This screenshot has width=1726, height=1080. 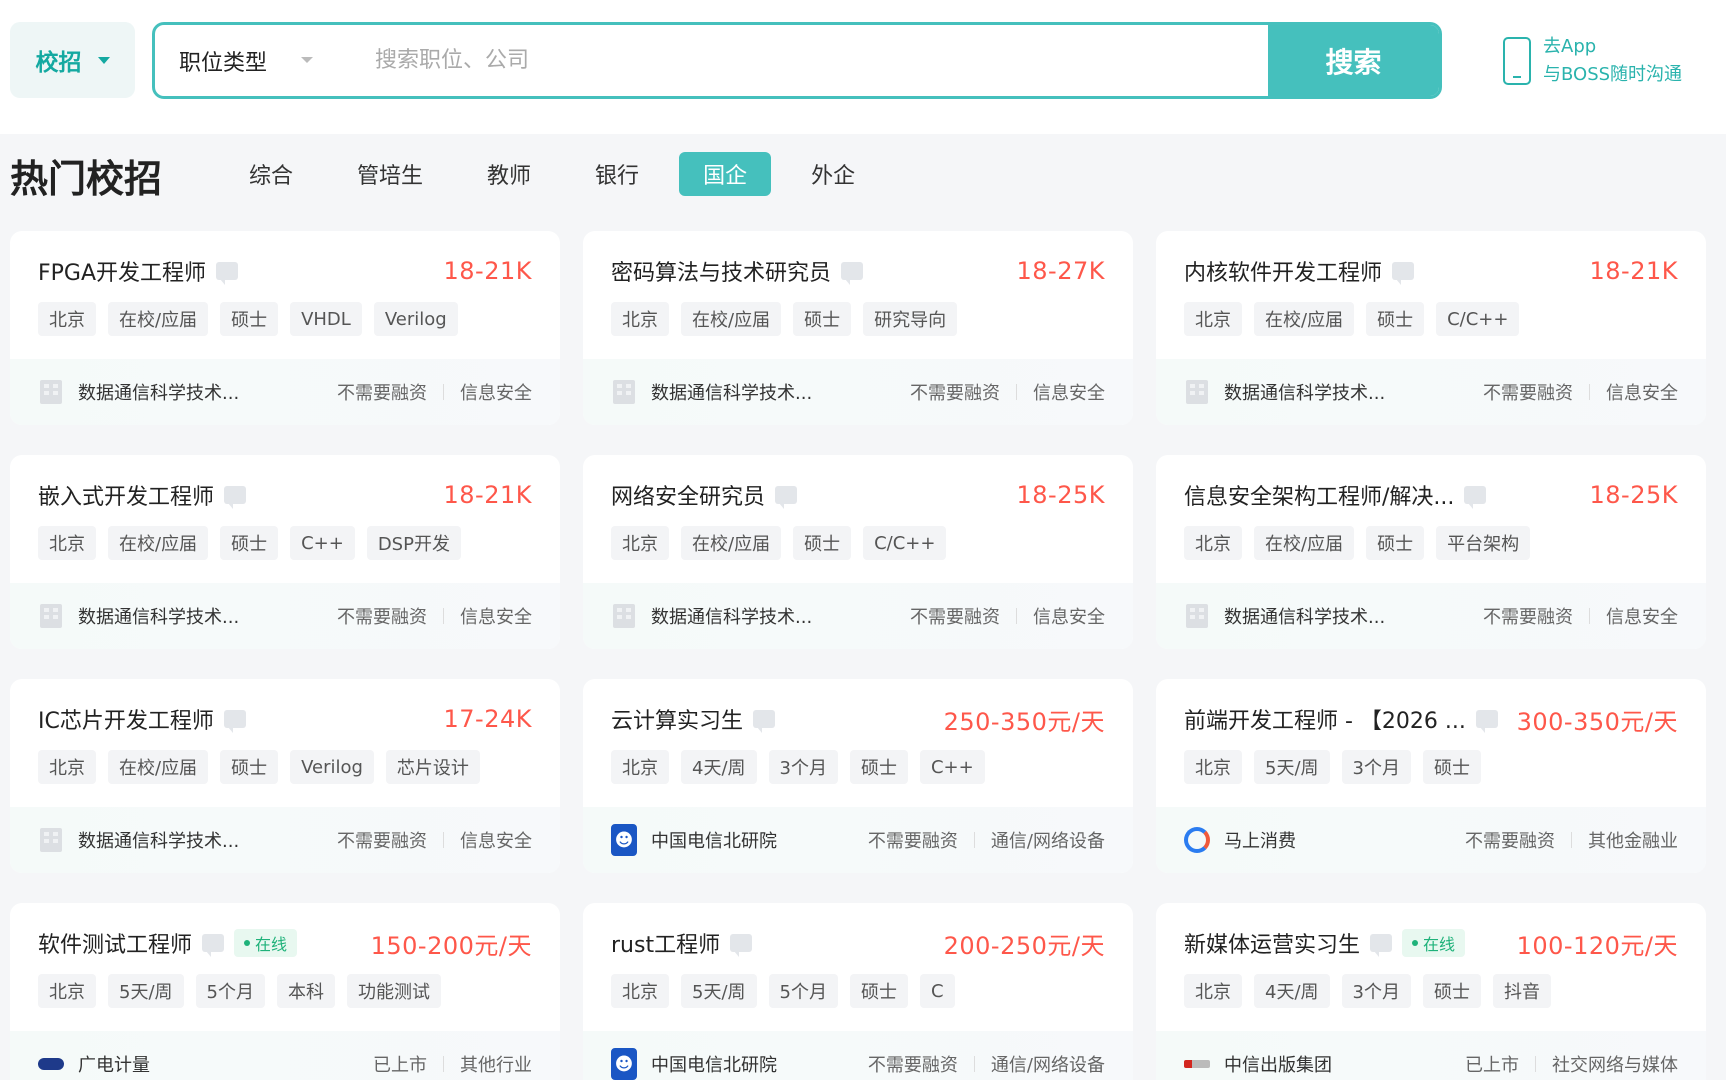 What do you see at coordinates (617, 174) in the screenshot?
I see `tab-3: 银行` at bounding box center [617, 174].